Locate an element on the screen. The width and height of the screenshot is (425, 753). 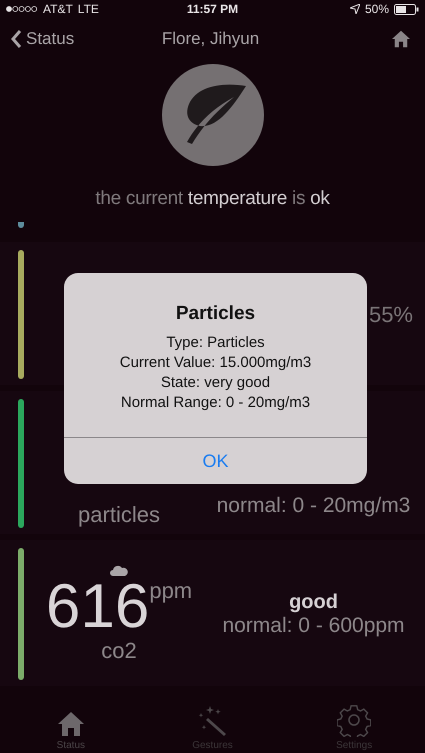
cloud-icon is located at coordinates (119, 570).